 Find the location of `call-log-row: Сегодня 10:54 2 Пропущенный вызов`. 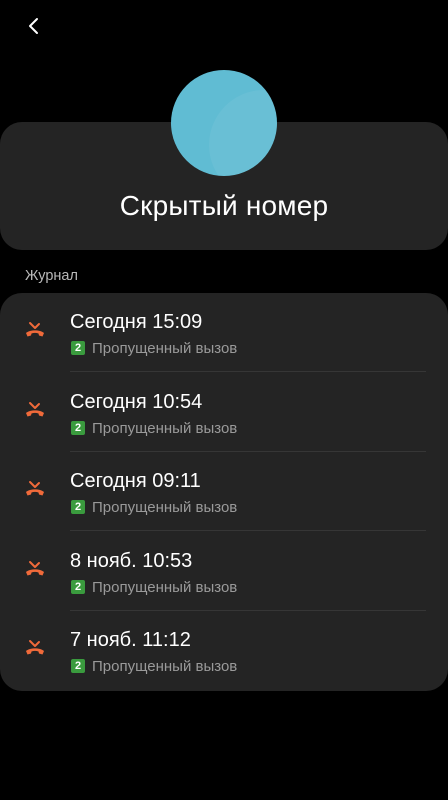

call-log-row: Сегодня 10:54 2 Пропущенный вызов is located at coordinates (224, 412).